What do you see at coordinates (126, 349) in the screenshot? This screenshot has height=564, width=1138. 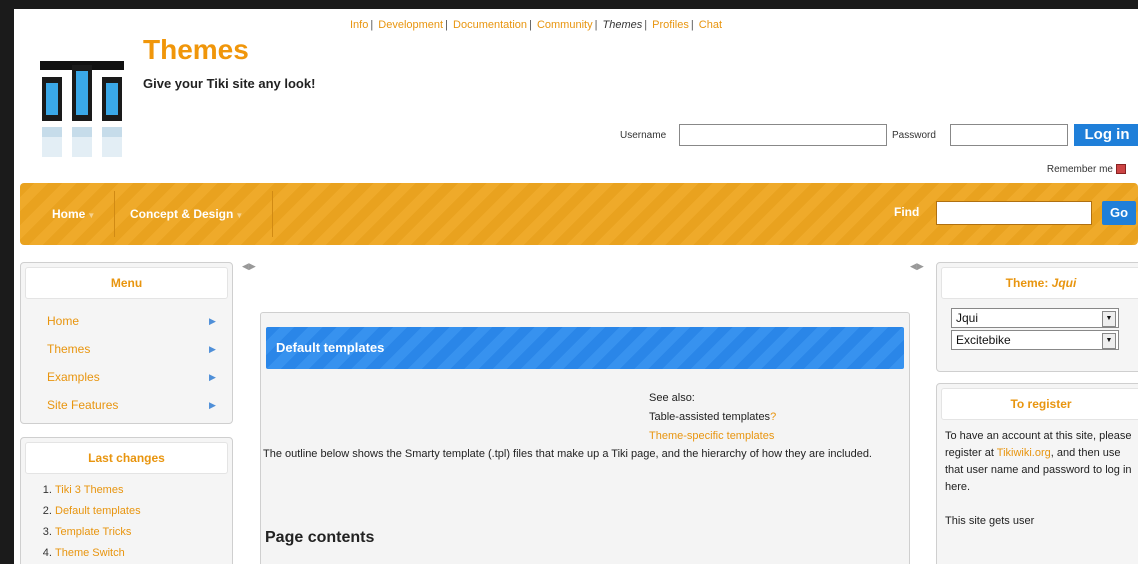 I see `menu-item-themes: Themes ▶` at bounding box center [126, 349].